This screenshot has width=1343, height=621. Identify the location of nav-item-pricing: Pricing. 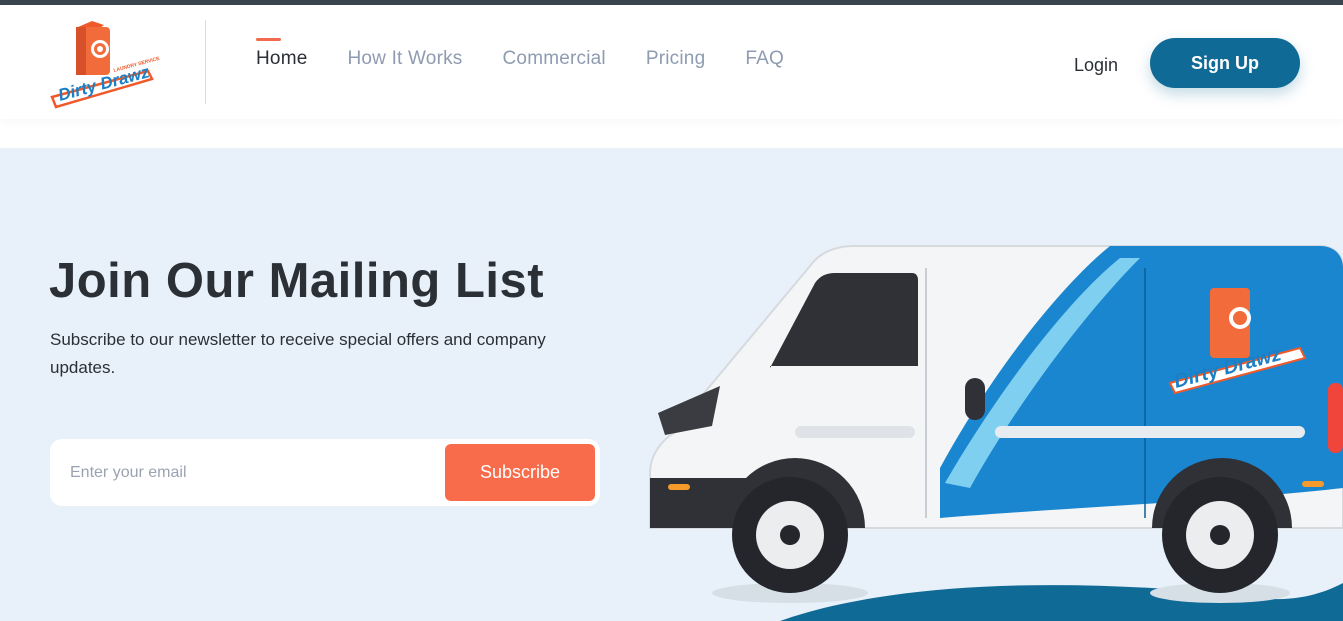
(675, 59).